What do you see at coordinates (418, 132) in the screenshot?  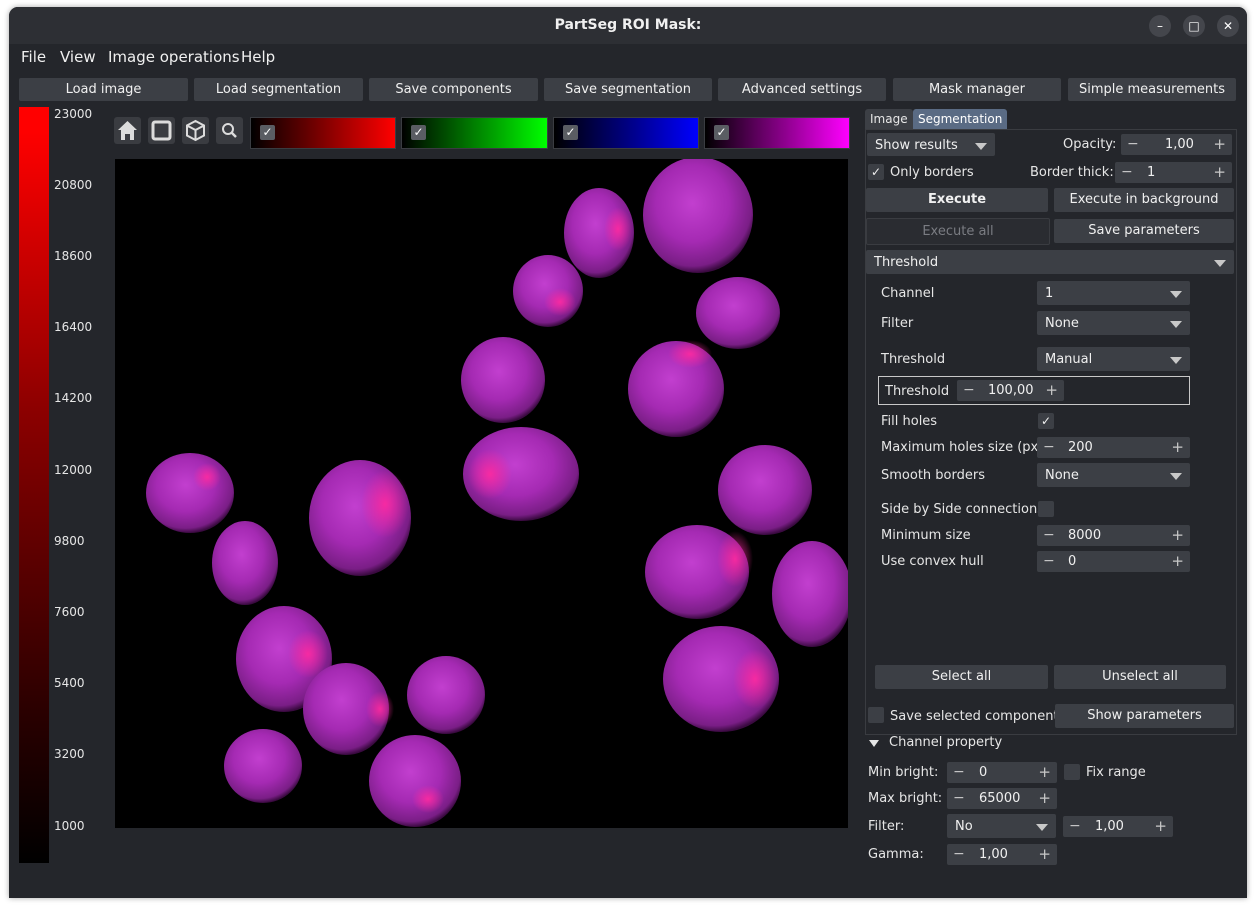 I see `channel-2-checkbox: ✓` at bounding box center [418, 132].